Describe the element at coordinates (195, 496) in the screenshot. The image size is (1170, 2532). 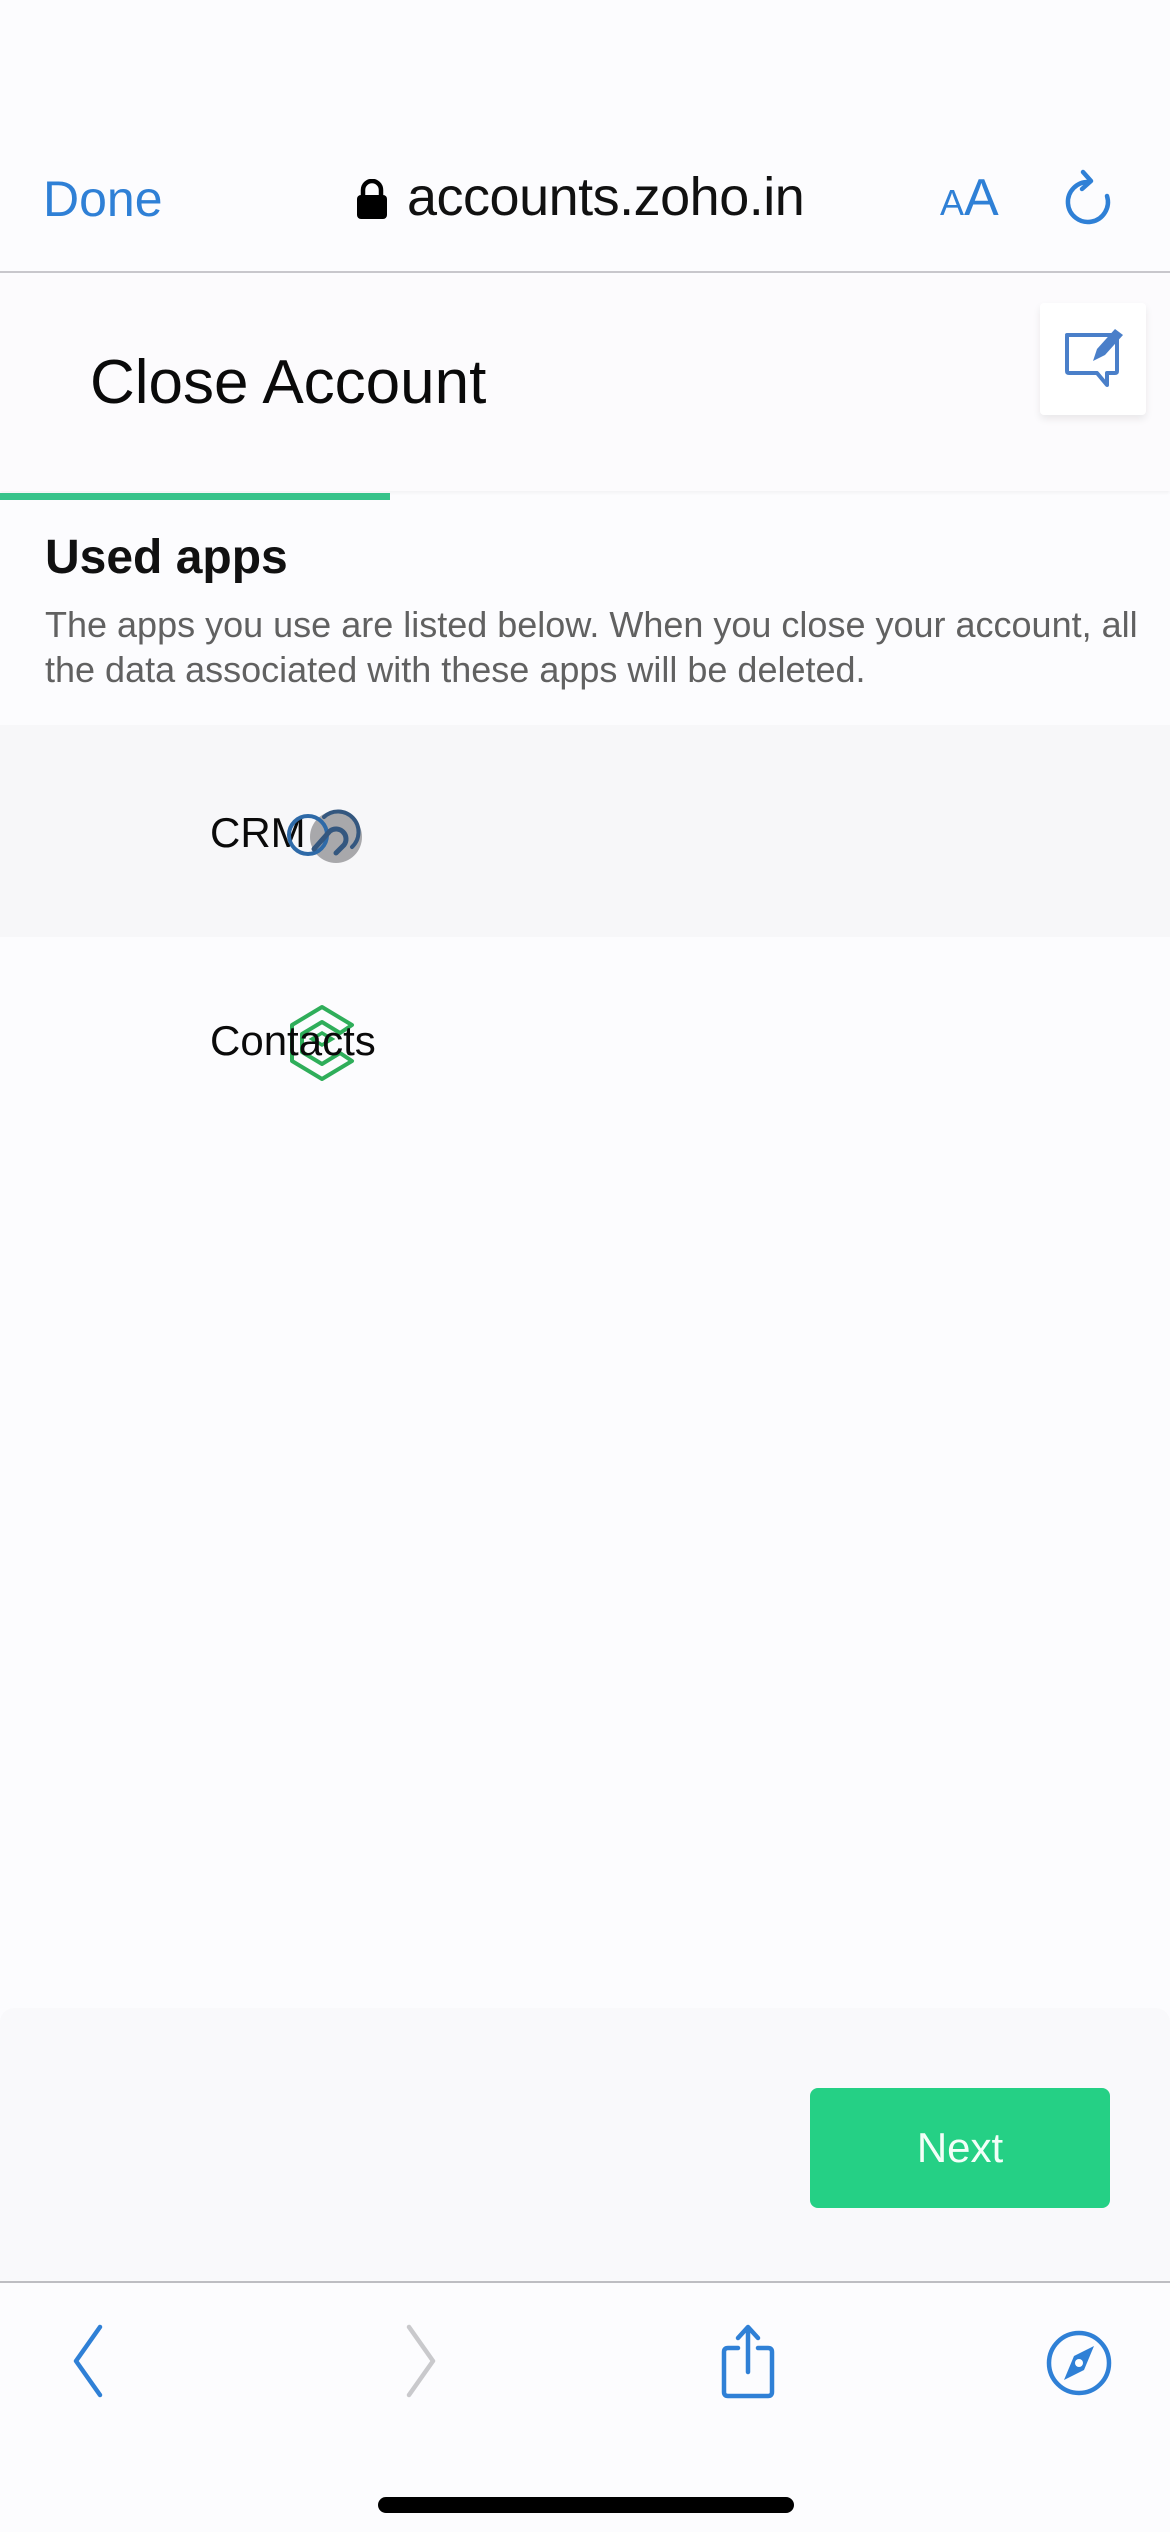
I see `step-progress-fill` at that location.